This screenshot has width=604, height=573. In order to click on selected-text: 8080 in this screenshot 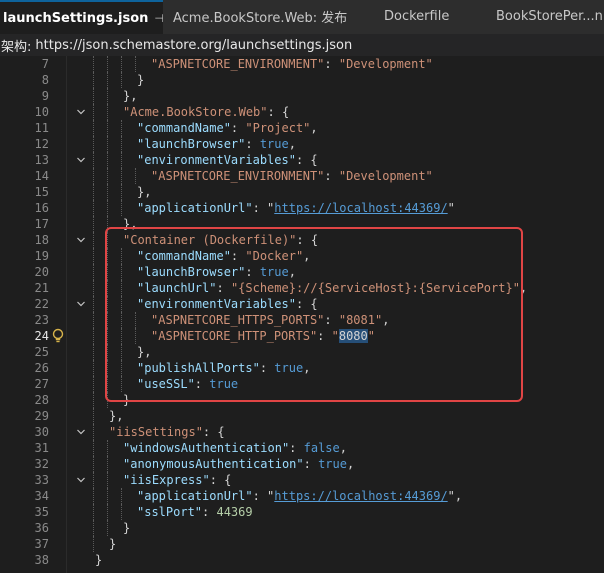, I will do `click(353, 336)`.